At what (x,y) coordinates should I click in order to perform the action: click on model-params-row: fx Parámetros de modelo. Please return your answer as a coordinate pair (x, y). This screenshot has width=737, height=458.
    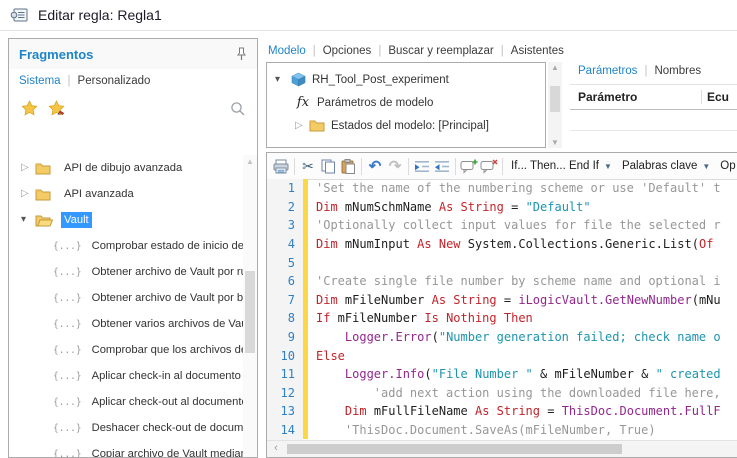
    Looking at the image, I should click on (406, 102).